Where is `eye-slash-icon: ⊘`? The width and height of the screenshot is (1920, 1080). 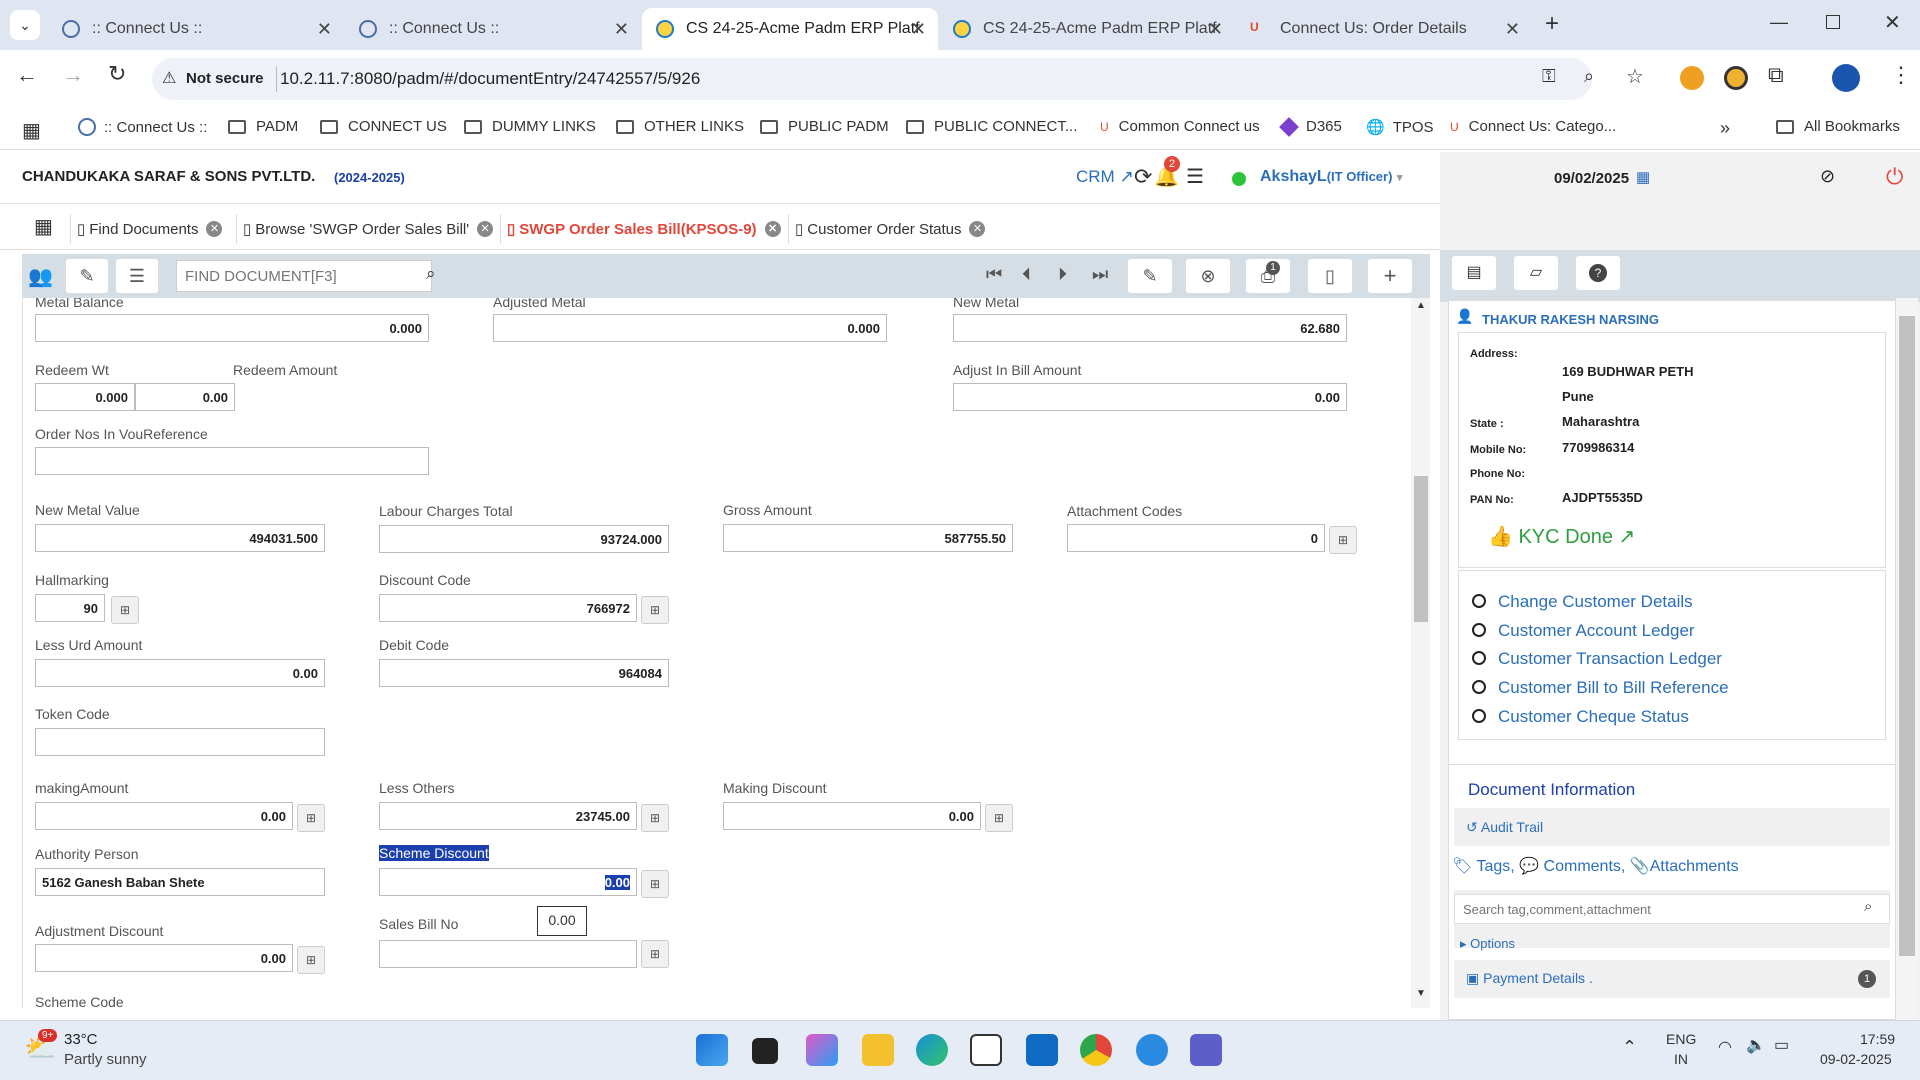 eye-slash-icon: ⊘ is located at coordinates (1827, 176).